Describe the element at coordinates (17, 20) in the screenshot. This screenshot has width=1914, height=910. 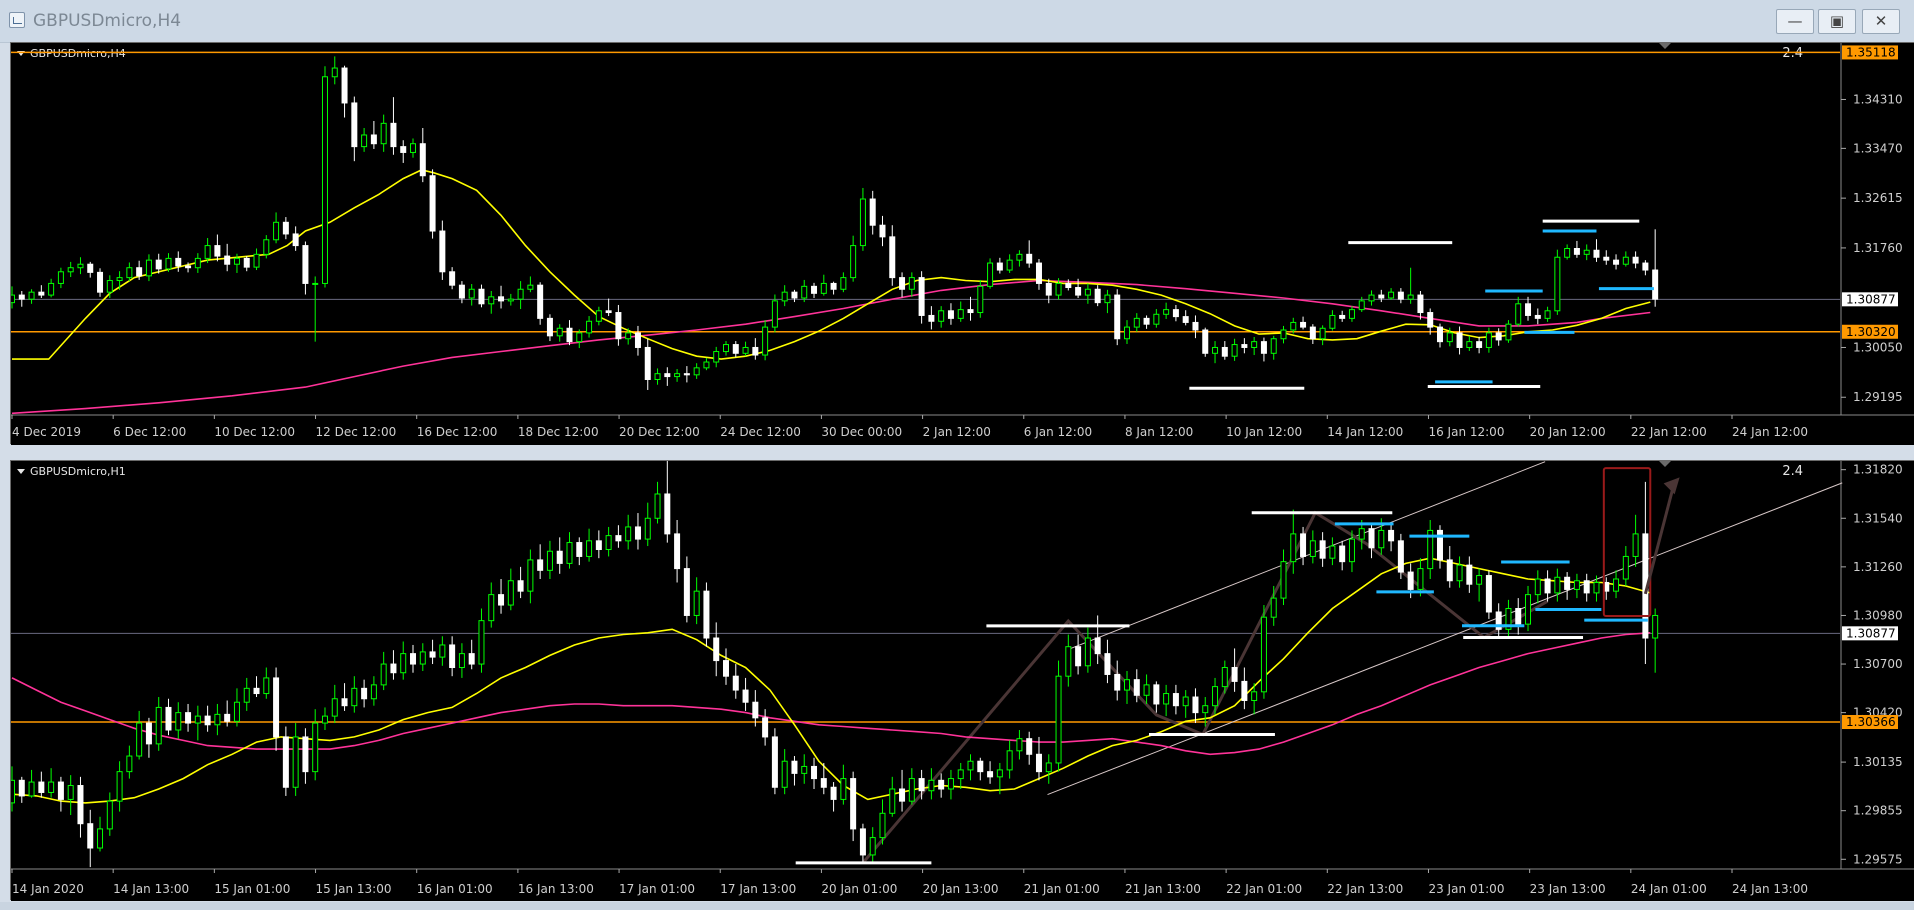
I see `chart-window-icon` at that location.